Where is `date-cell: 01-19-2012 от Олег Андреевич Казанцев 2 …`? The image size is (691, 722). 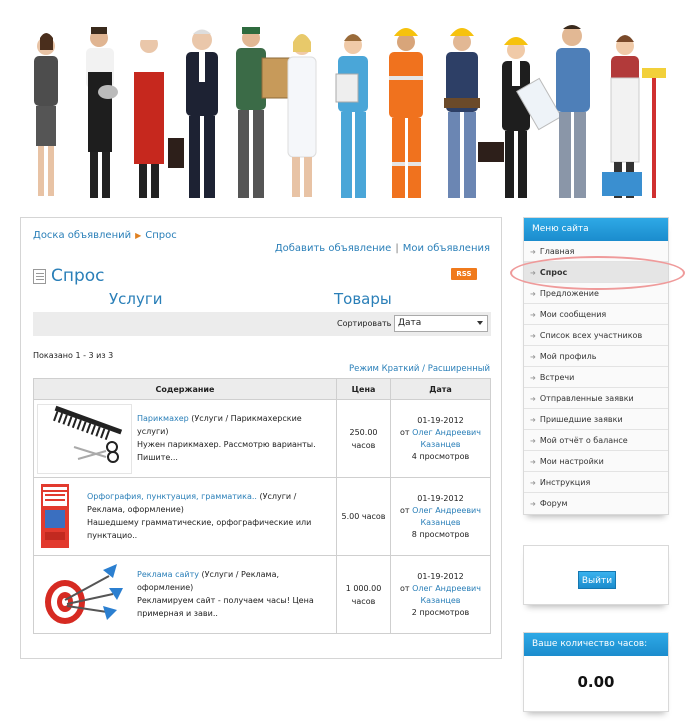
date-cell: 01-19-2012 от Олег Андреевич Казанцев 2 … is located at coordinates (440, 594).